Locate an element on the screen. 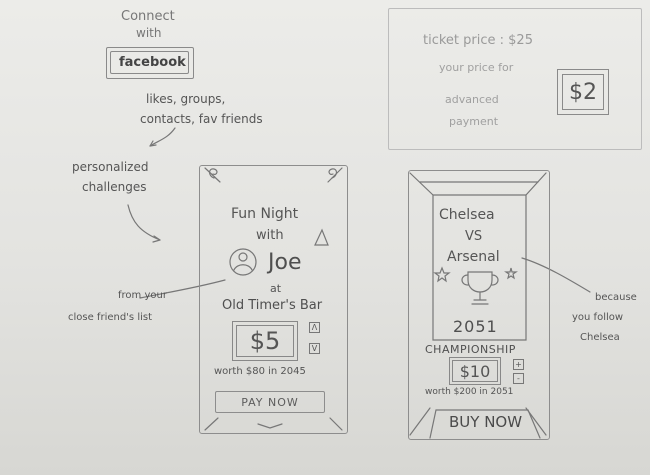 Image resolution: width=650 pixels, height=475 pixels. facebook-note-line2: contacts, fav friends is located at coordinates (201, 119).